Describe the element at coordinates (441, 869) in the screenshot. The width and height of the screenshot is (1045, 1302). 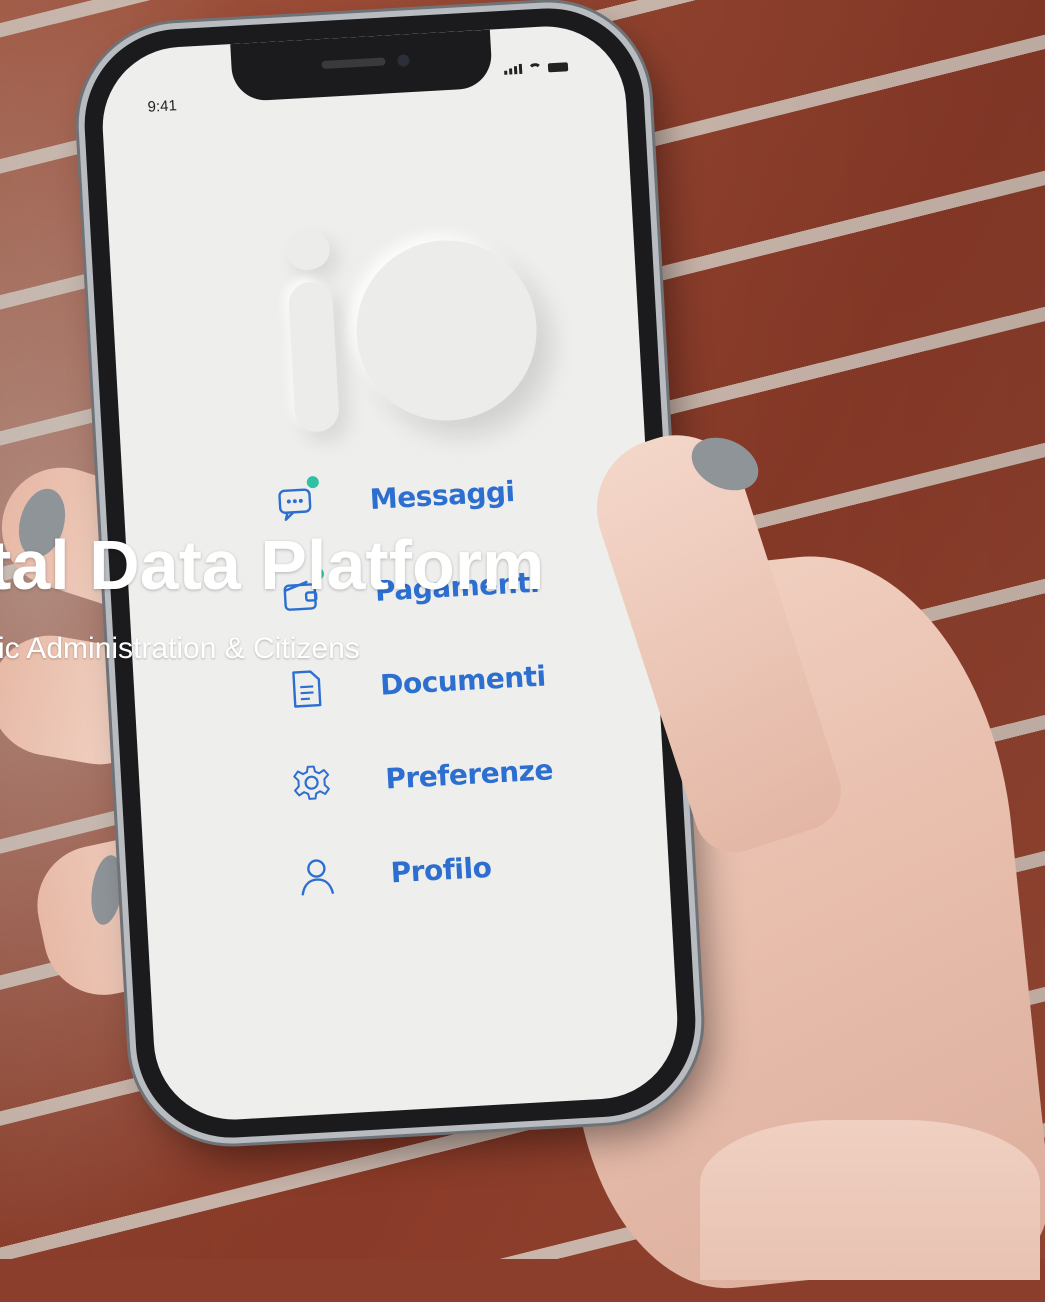
I see `menu-item-label: Profilo` at that location.